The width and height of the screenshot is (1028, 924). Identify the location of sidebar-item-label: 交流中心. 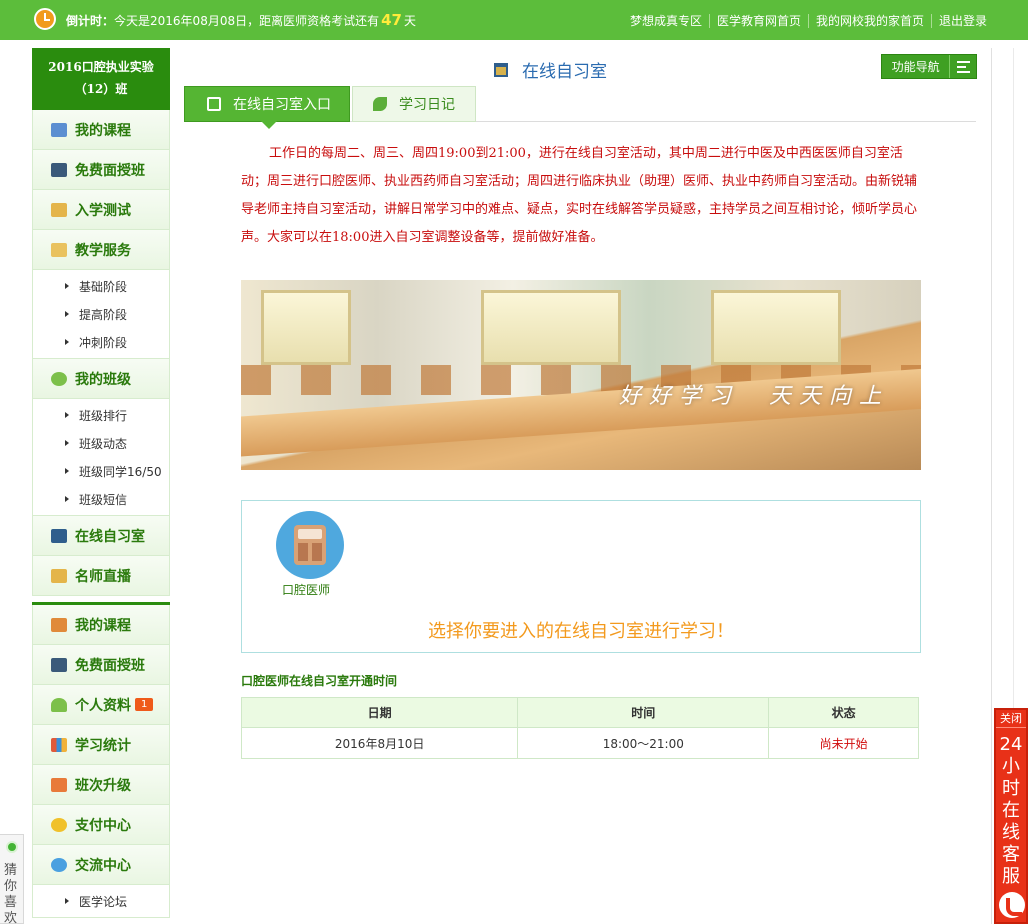
(103, 865).